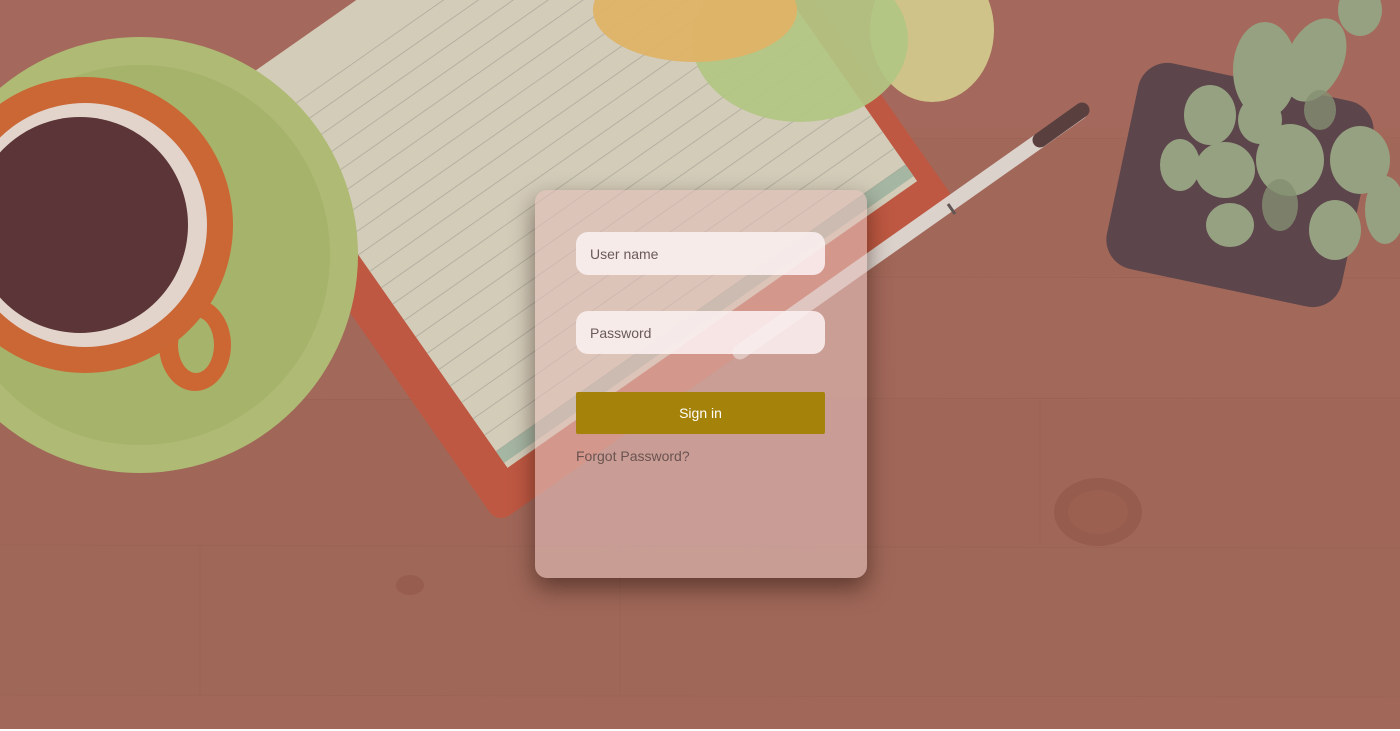 Image resolution: width=1400 pixels, height=731 pixels. What do you see at coordinates (633, 456) in the screenshot?
I see `forgot-password-link: Forgot Password?` at bounding box center [633, 456].